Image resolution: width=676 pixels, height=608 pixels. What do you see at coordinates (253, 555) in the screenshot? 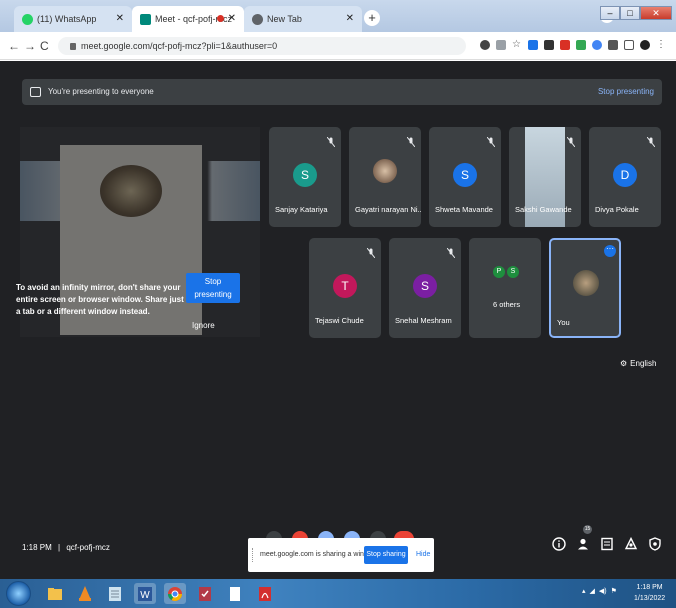
I see `drag-handle` at bounding box center [253, 555].